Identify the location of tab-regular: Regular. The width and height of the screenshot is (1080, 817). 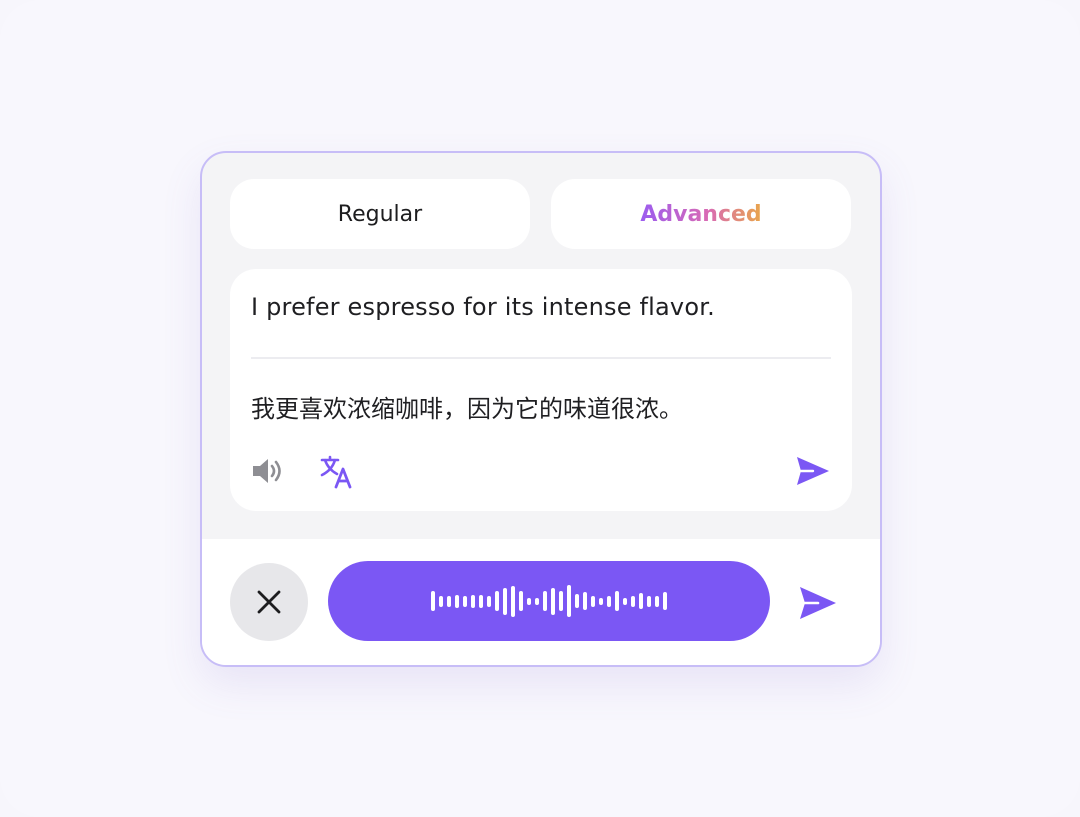
(380, 214).